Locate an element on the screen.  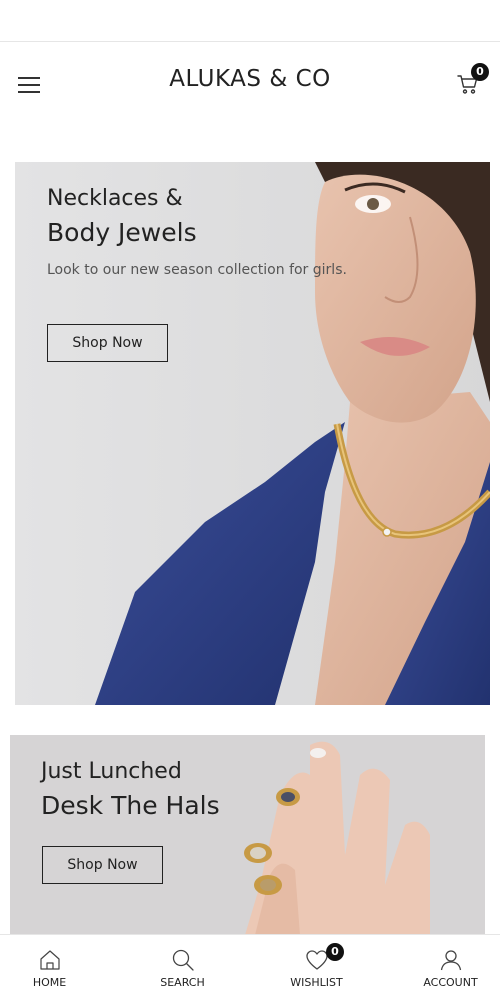
site-header: ALUKAS & CO 0 is located at coordinates (250, 85).